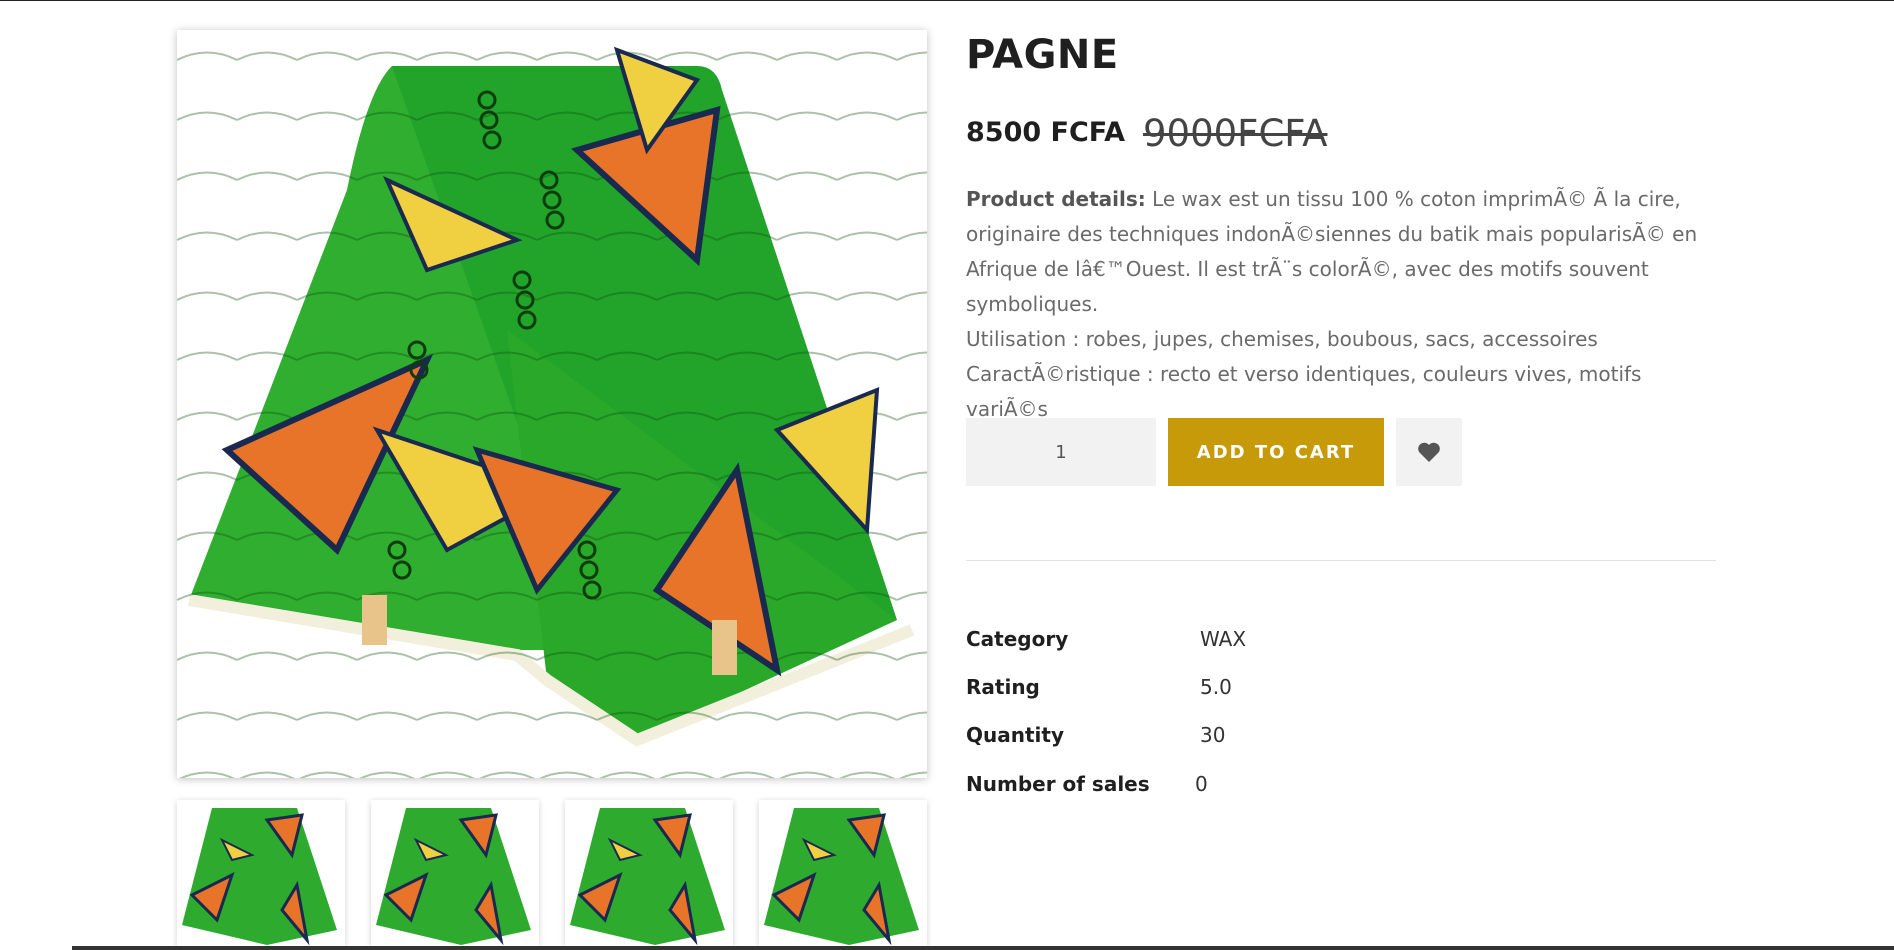 The width and height of the screenshot is (1894, 950). What do you see at coordinates (1061, 452) in the screenshot?
I see `quantity-input` at bounding box center [1061, 452].